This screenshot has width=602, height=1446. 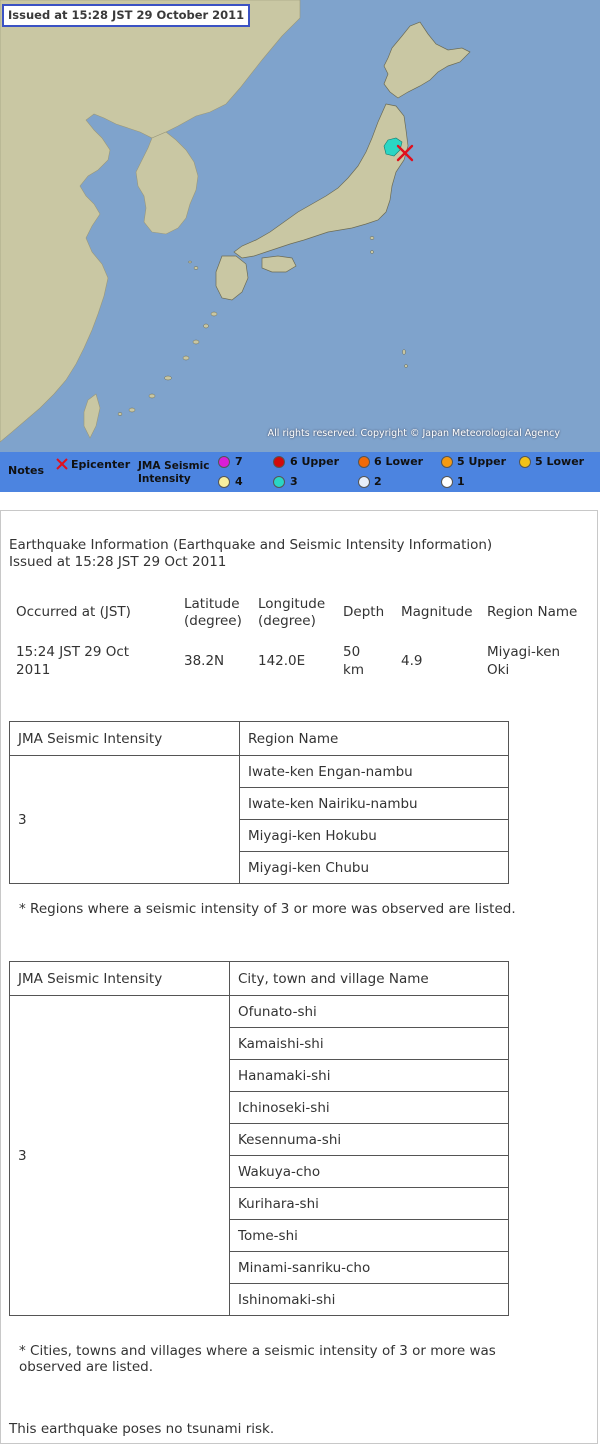 I want to click on header-longitude-2: (degree), so click(x=287, y=621).